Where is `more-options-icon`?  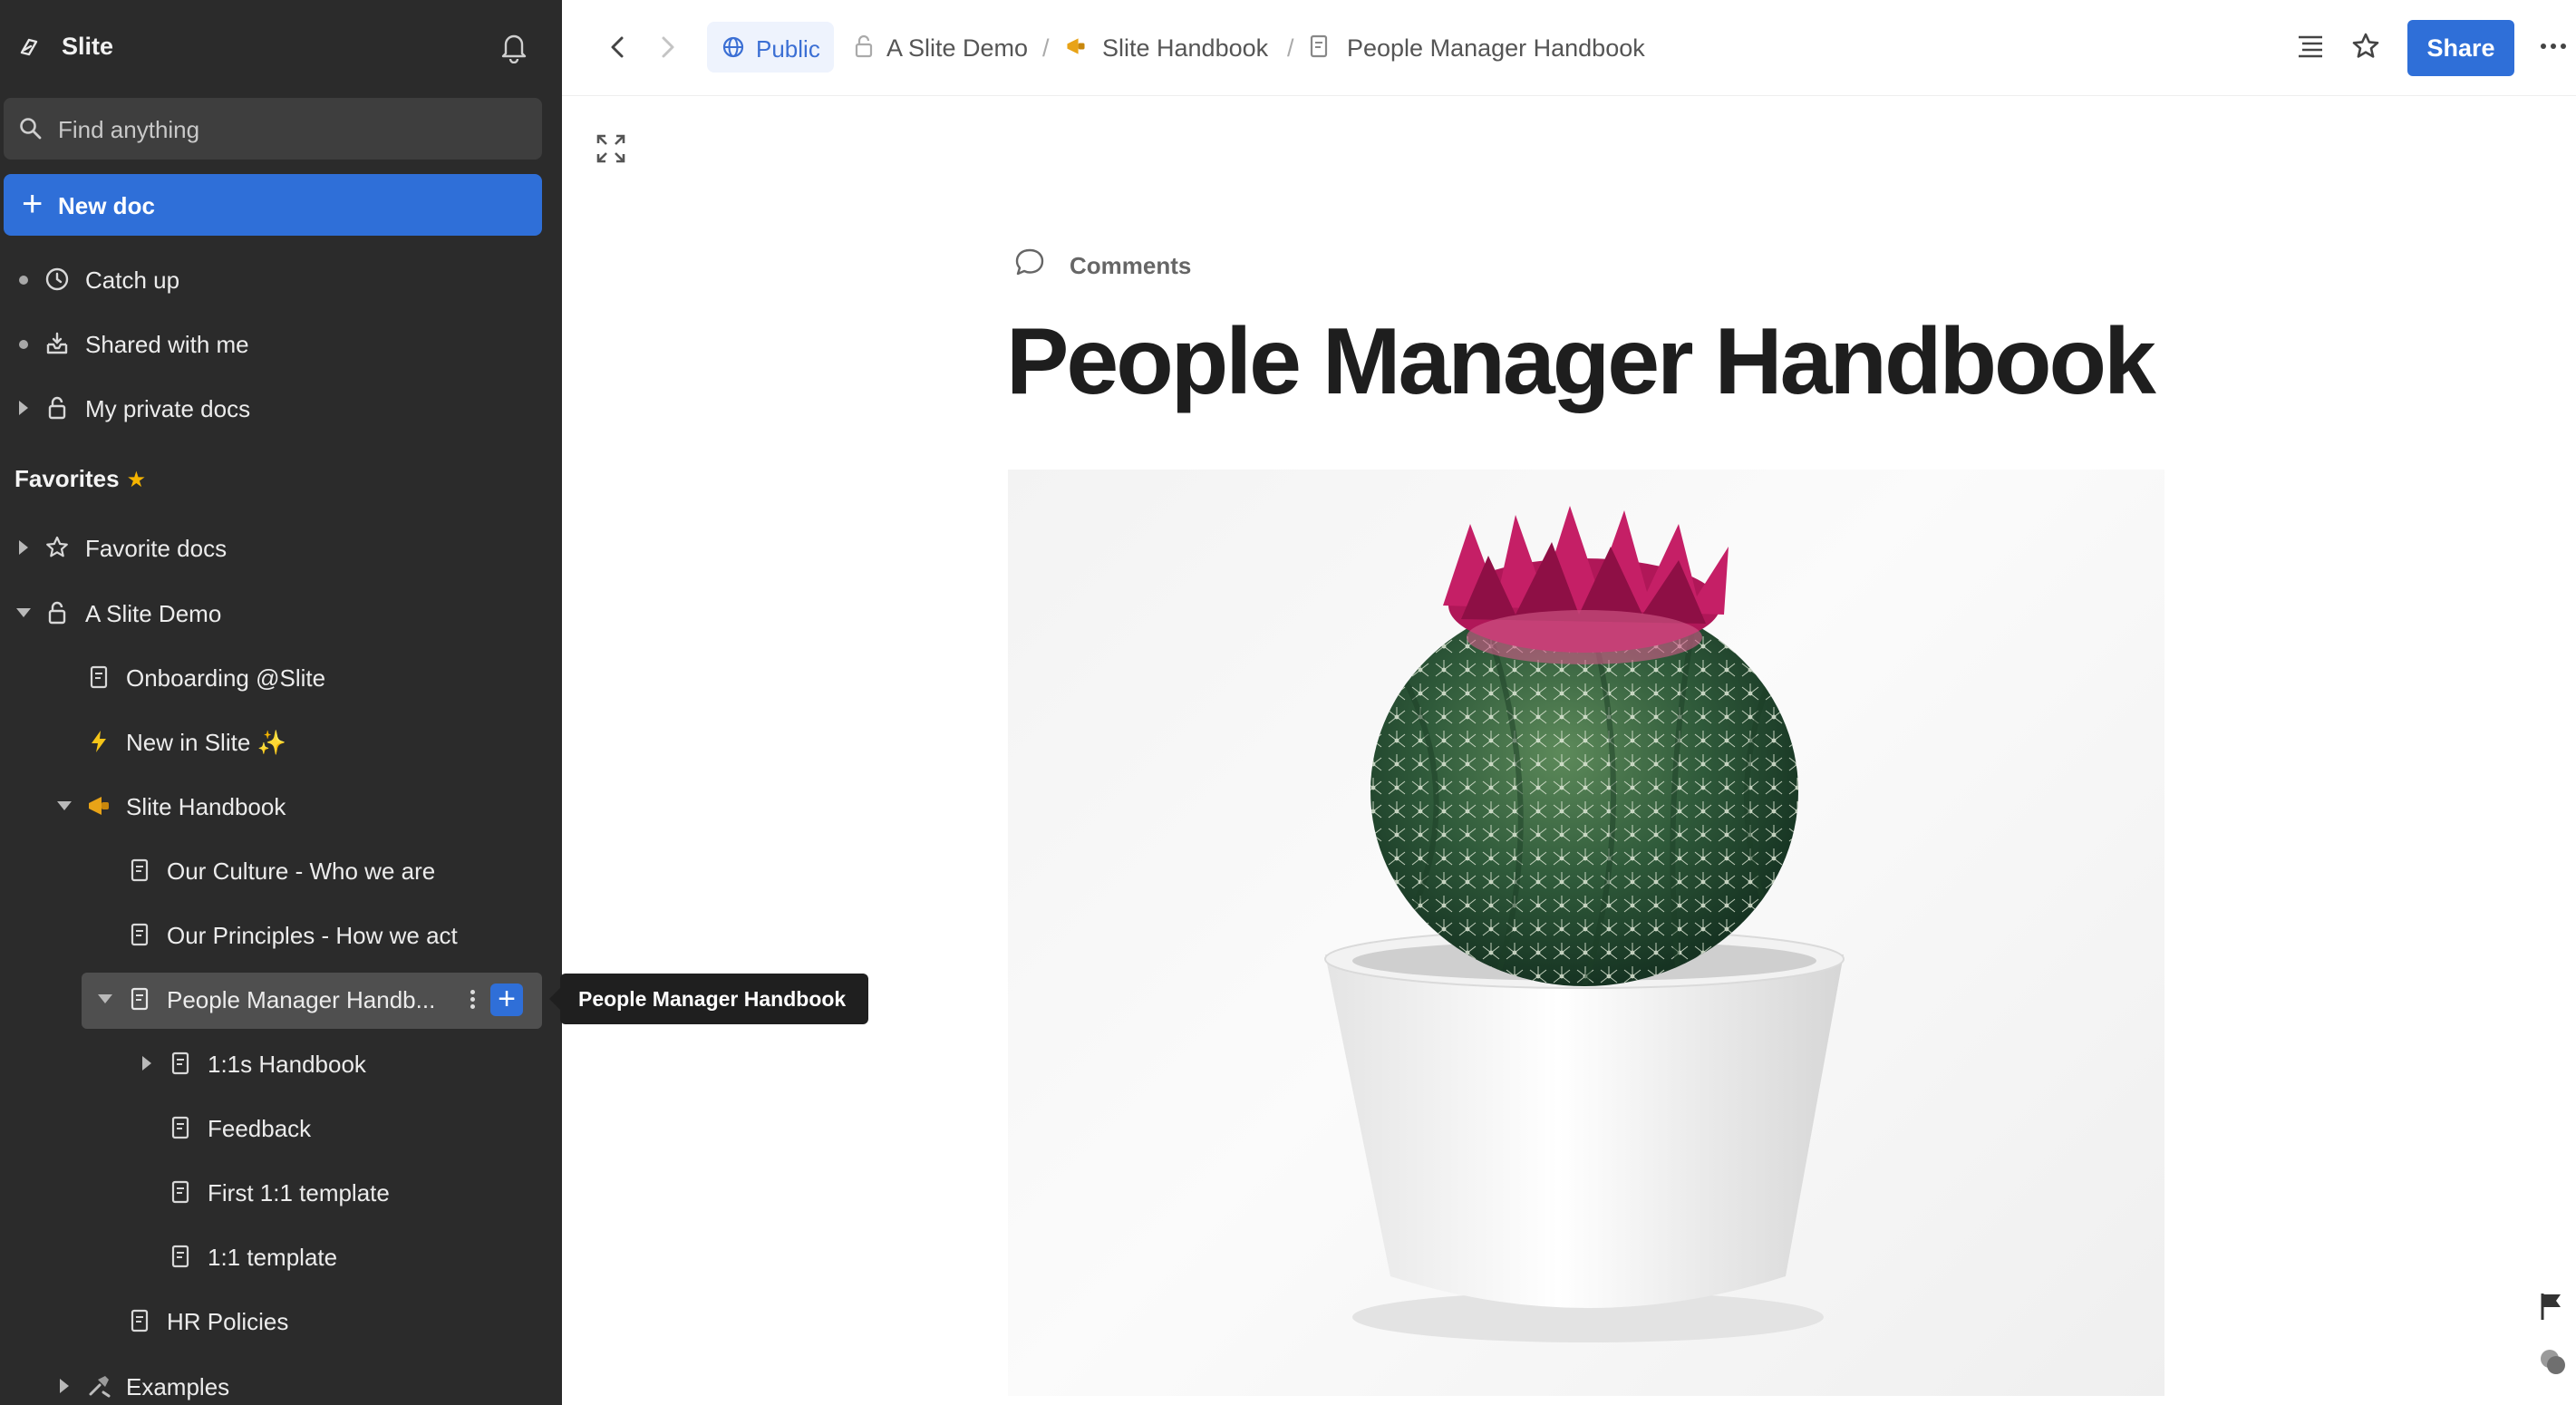
more-options-icon is located at coordinates (472, 1000).